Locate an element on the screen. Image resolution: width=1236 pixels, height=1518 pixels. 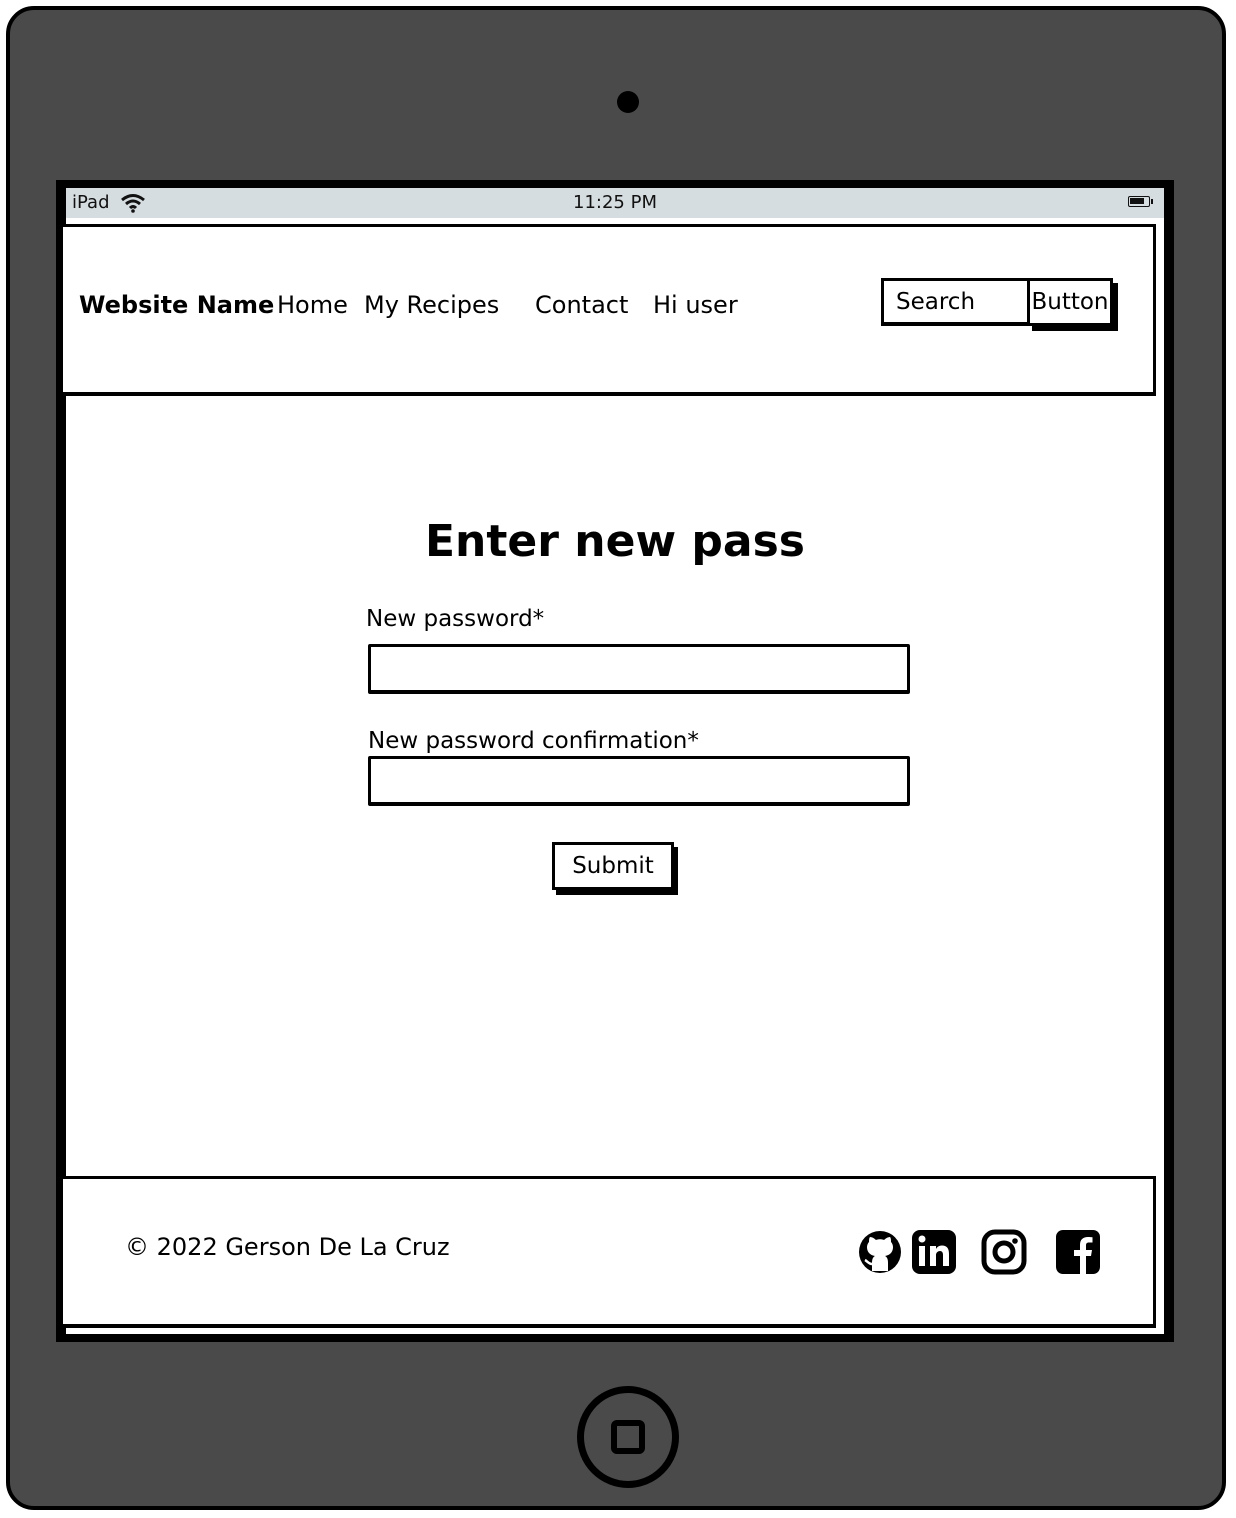
home-button is located at coordinates (628, 1437).